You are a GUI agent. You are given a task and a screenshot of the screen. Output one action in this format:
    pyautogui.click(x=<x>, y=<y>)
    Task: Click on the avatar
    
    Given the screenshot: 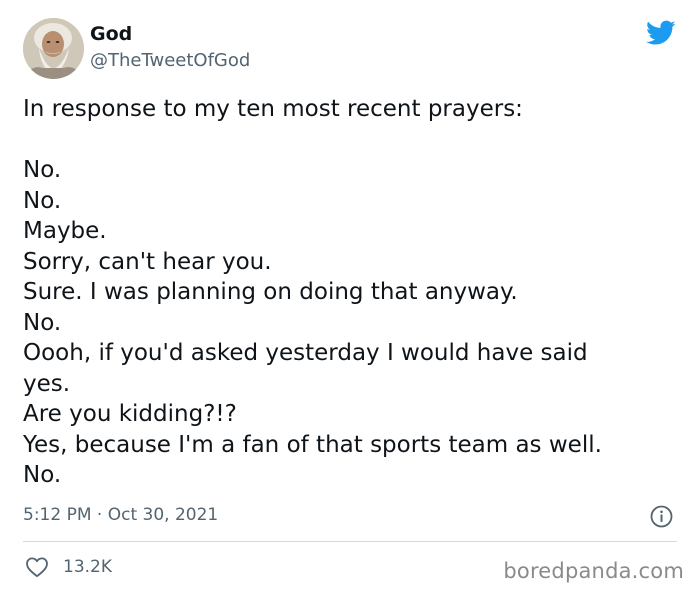 What is the action you would take?
    pyautogui.click(x=53, y=48)
    